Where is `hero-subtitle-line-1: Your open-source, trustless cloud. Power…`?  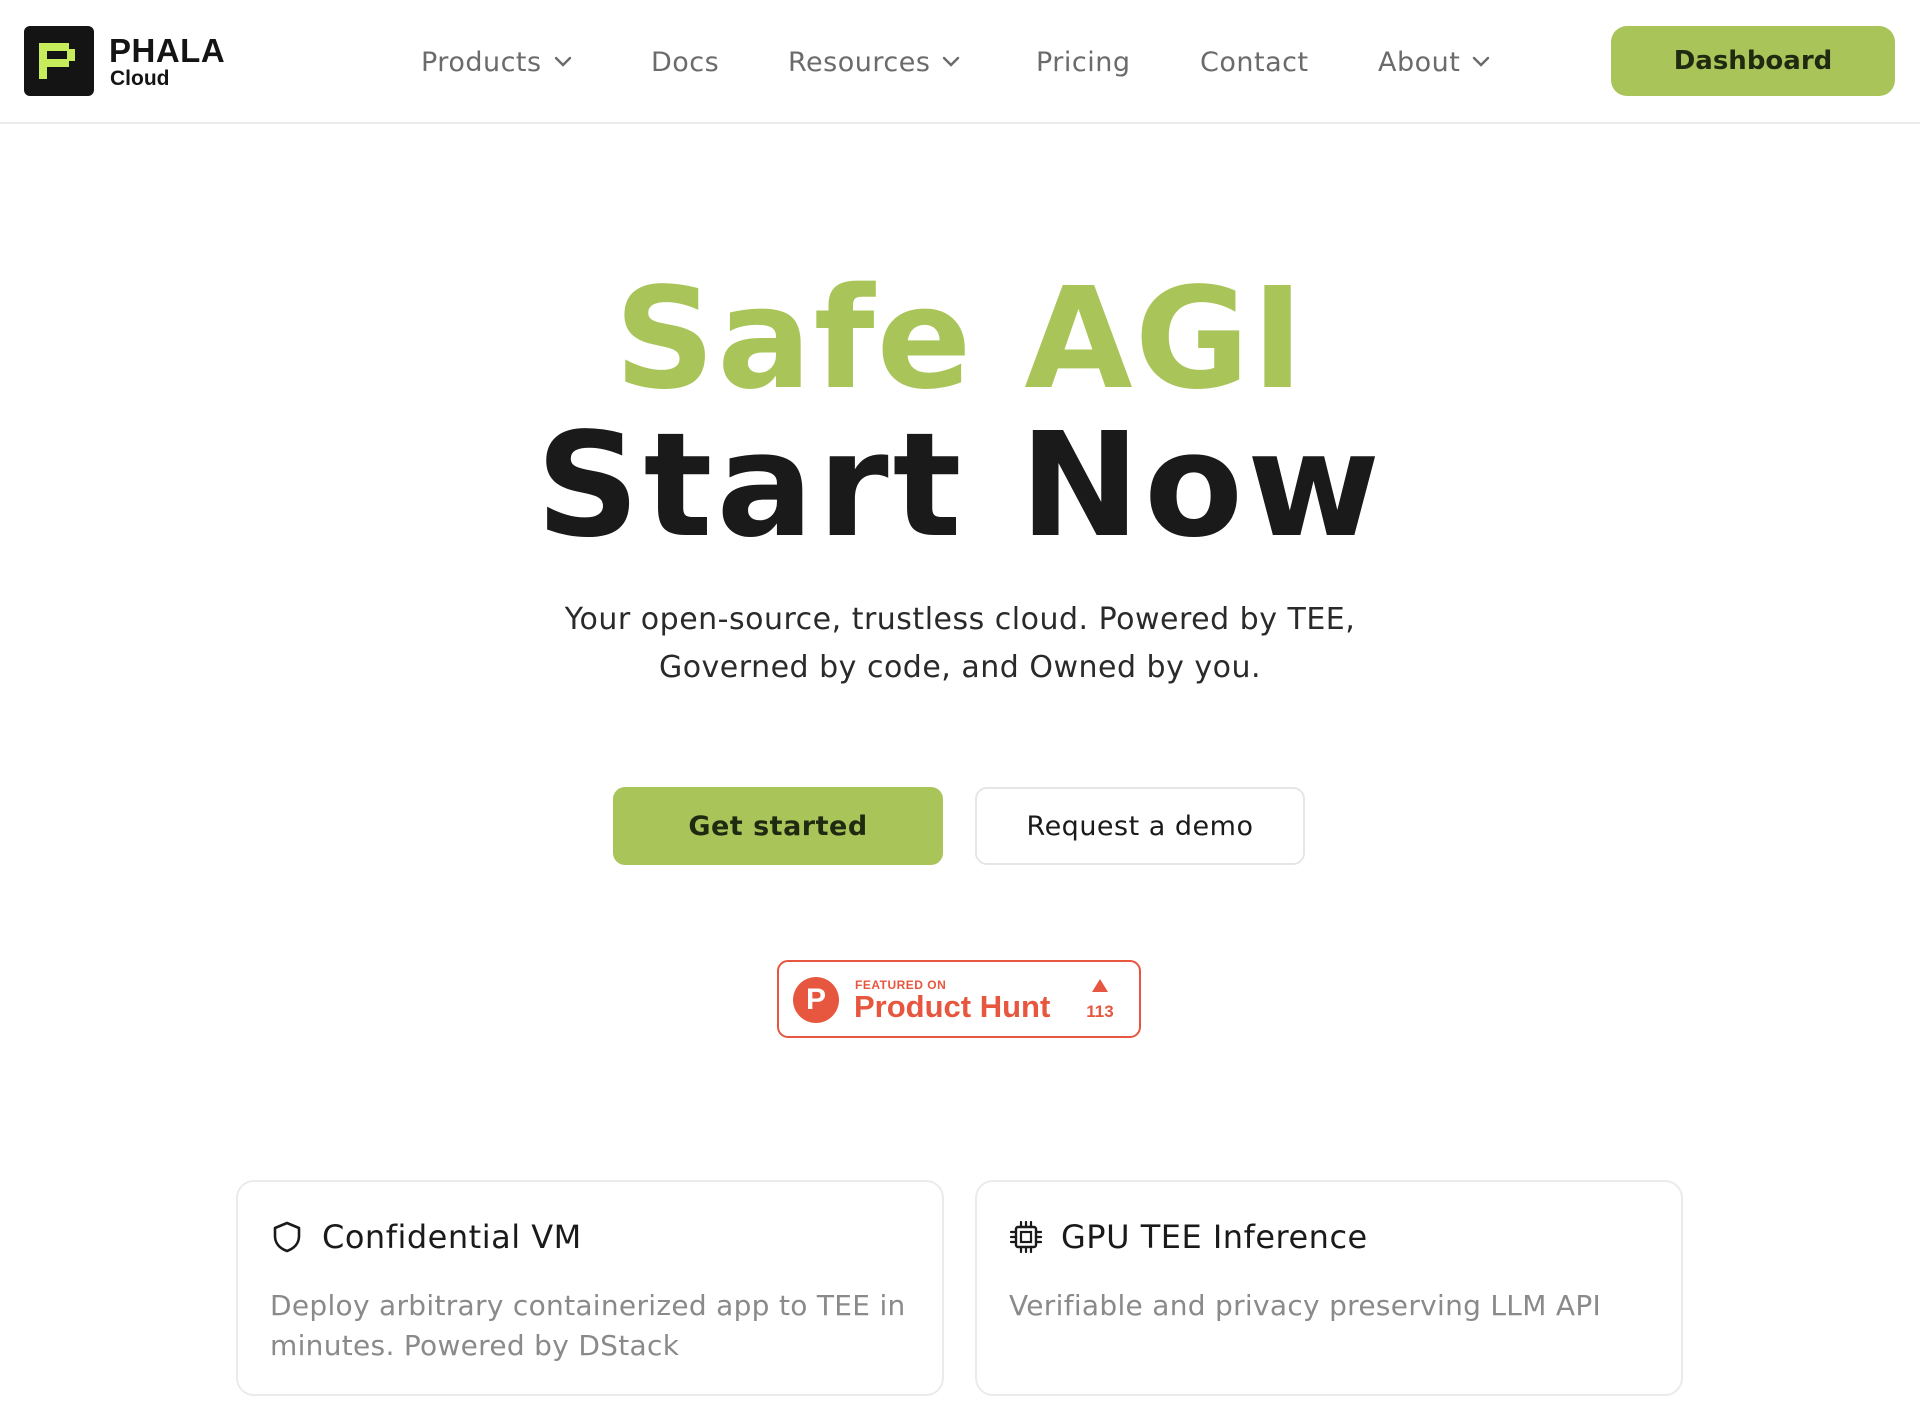 hero-subtitle-line-1: Your open-source, trustless cloud. Power… is located at coordinates (960, 619).